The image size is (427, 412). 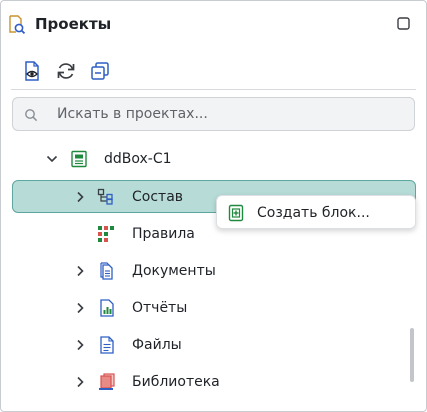 I want to click on rules-icon, so click(x=106, y=234).